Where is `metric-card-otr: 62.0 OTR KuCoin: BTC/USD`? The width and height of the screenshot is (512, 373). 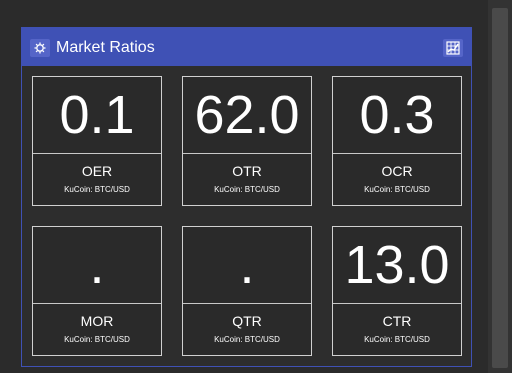 metric-card-otr: 62.0 OTR KuCoin: BTC/USD is located at coordinates (247, 141).